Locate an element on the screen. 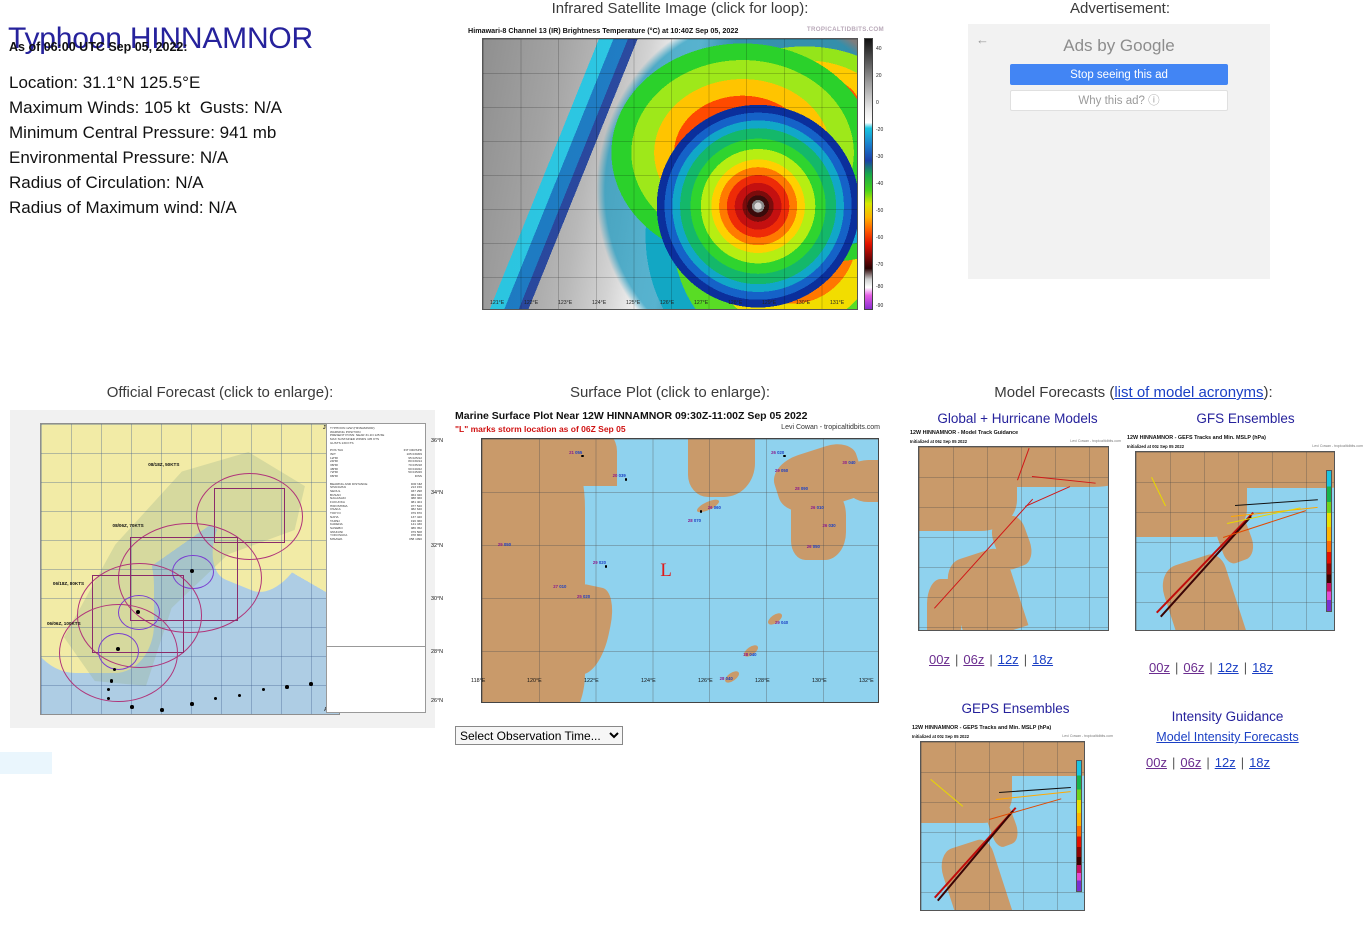 The height and width of the screenshot is (941, 1367). why-this-ad-button: Why this ad? ⓘ is located at coordinates (1119, 100).